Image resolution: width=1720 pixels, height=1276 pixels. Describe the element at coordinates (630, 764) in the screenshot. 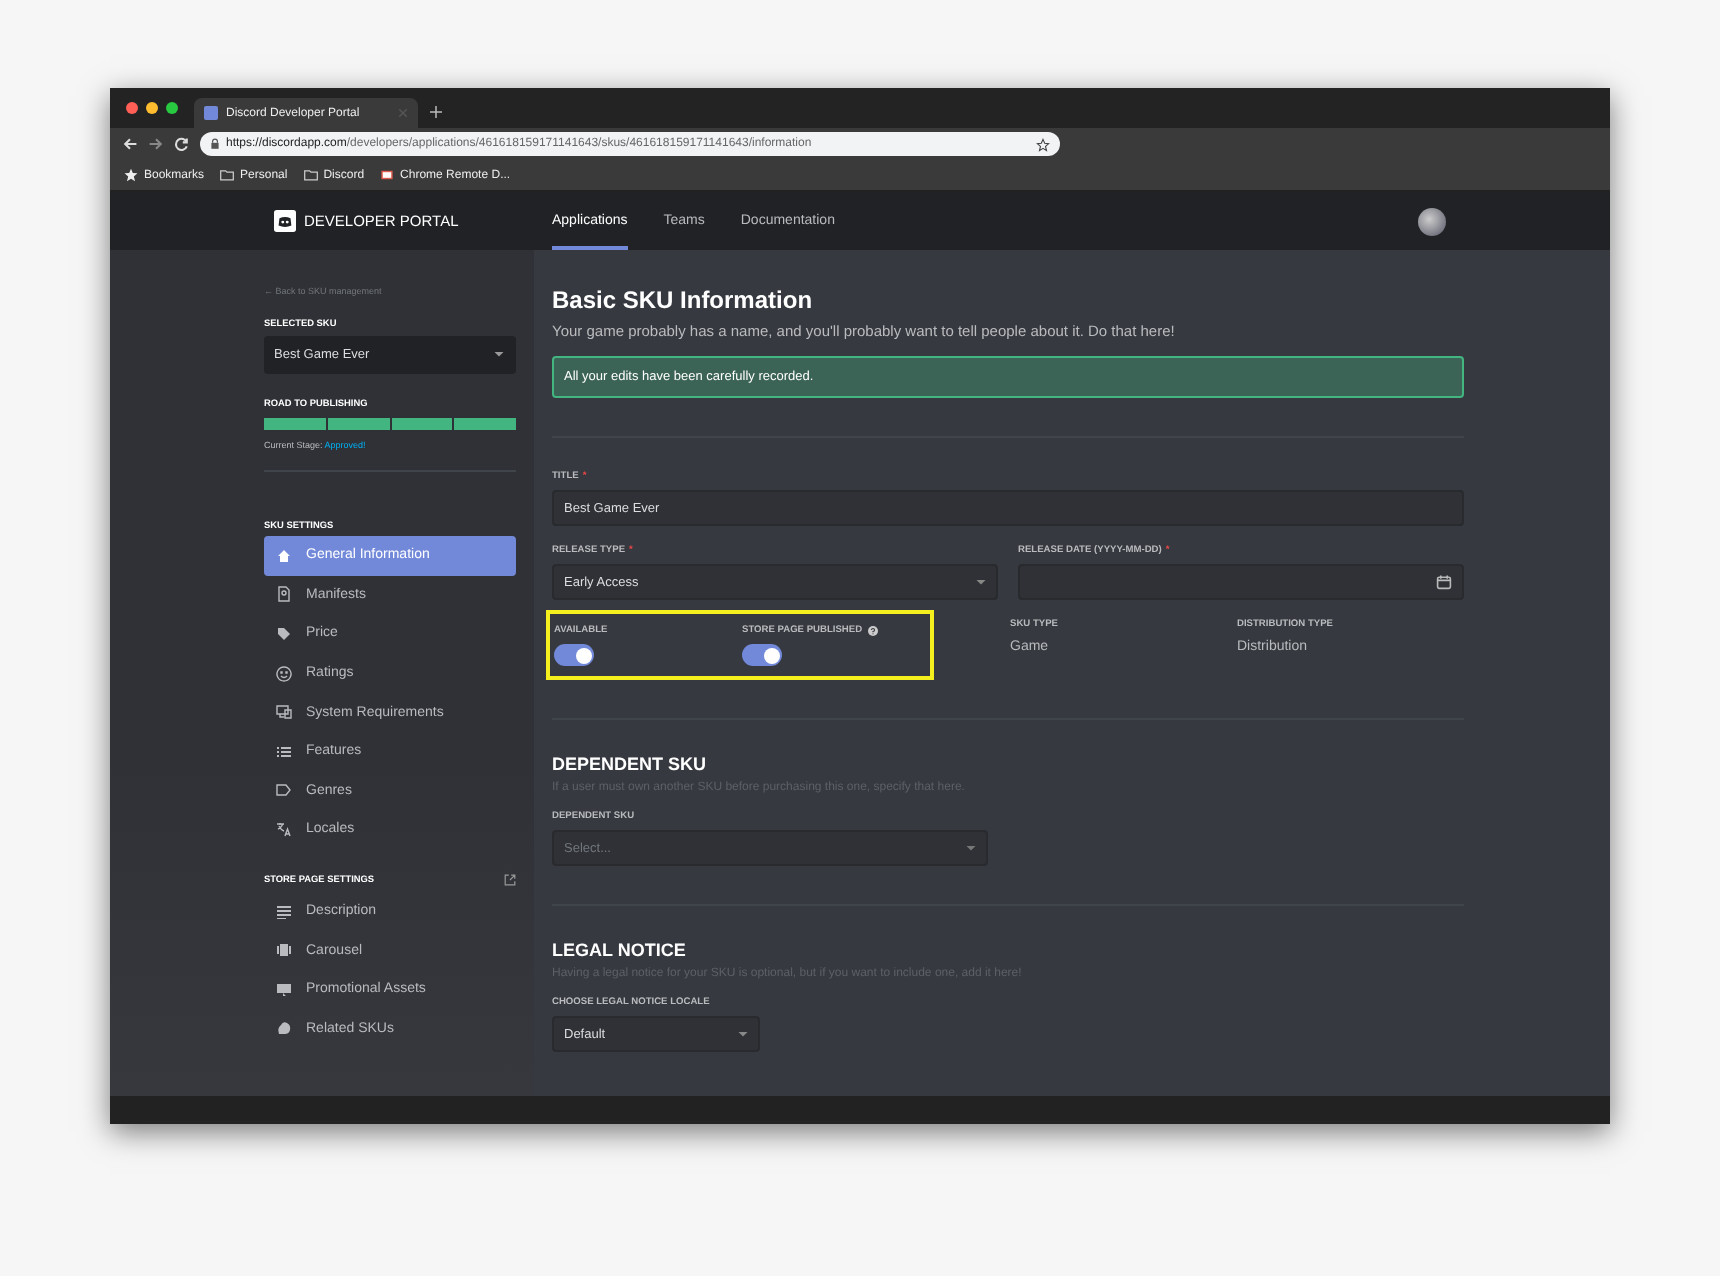

I see `section-title: DEPENDENT SKU` at that location.